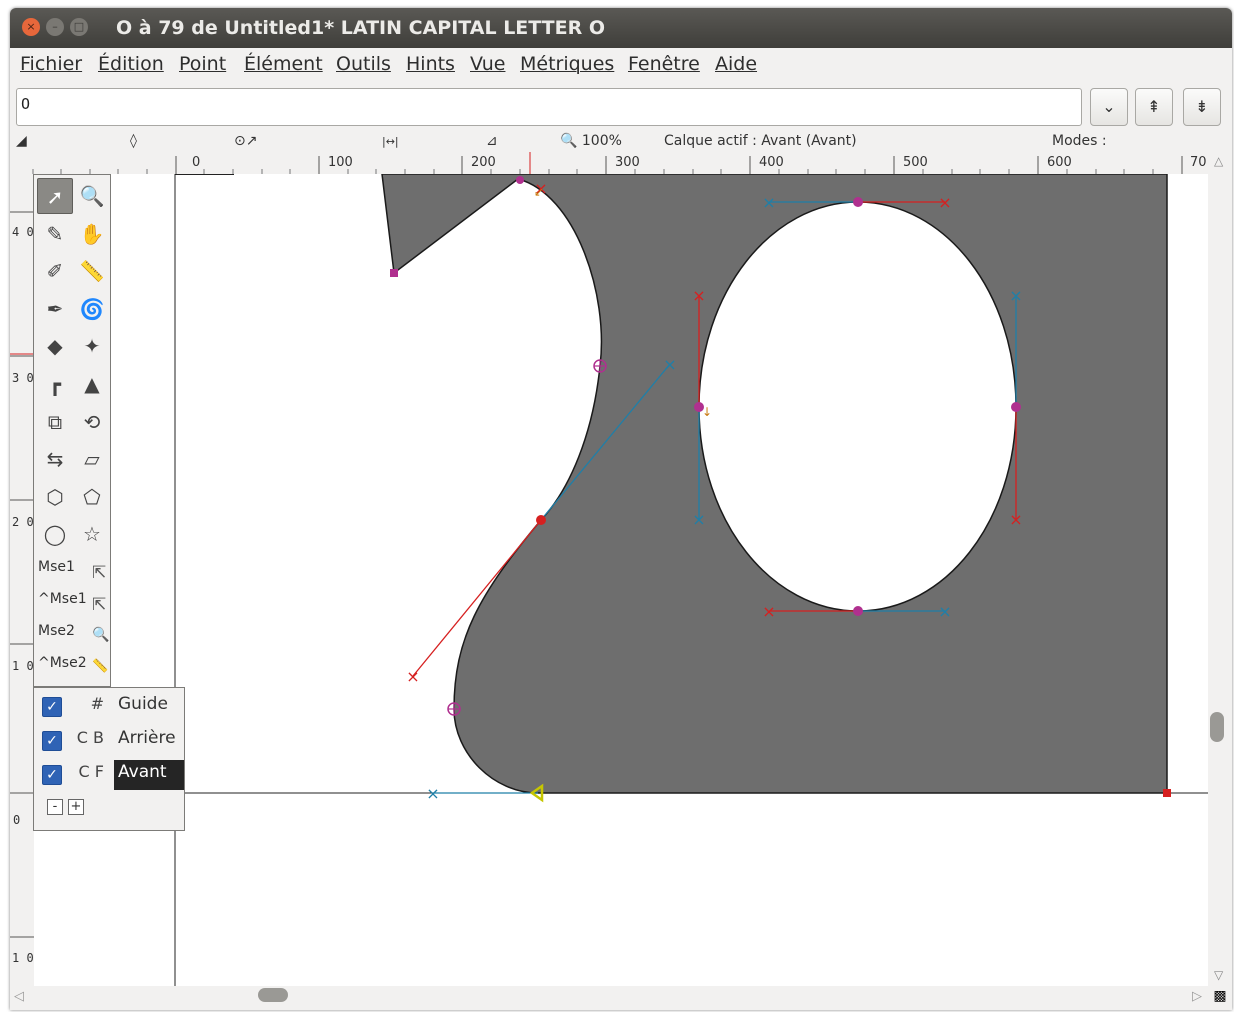 This screenshot has height=1012, width=1234. Describe the element at coordinates (609, 998) in the screenshot. I see `horizontal-scrollbar: ◁ ▷` at that location.